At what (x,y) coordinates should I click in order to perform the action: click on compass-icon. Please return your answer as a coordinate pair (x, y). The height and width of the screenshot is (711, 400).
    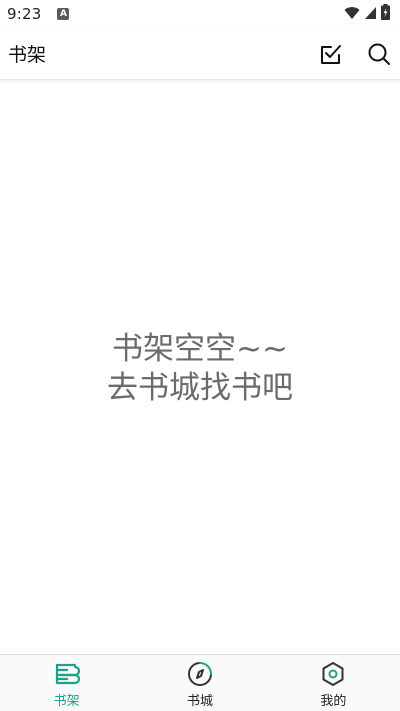
    Looking at the image, I should click on (200, 674).